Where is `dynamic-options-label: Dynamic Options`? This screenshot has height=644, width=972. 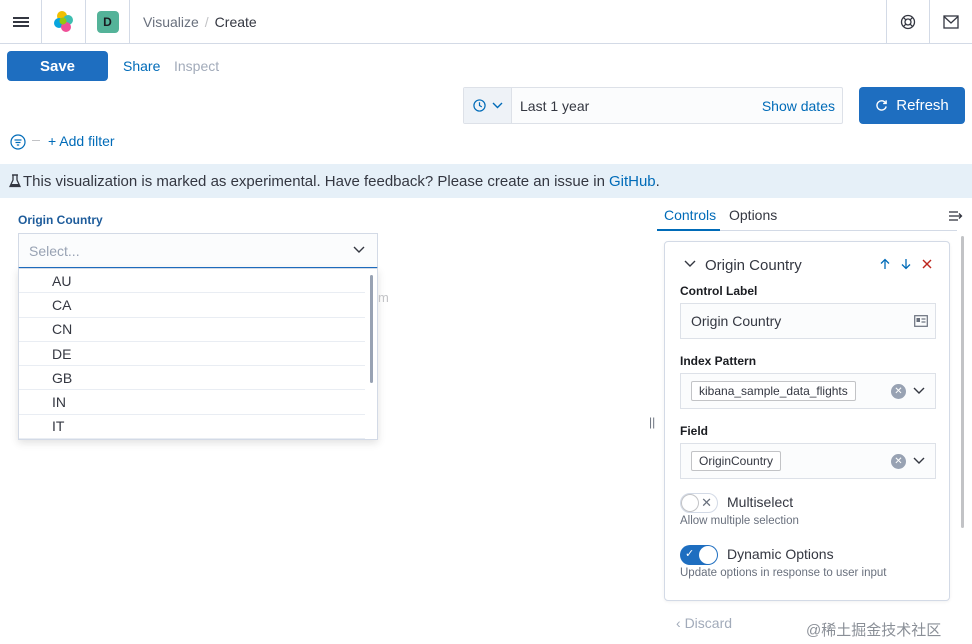 dynamic-options-label: Dynamic Options is located at coordinates (780, 554).